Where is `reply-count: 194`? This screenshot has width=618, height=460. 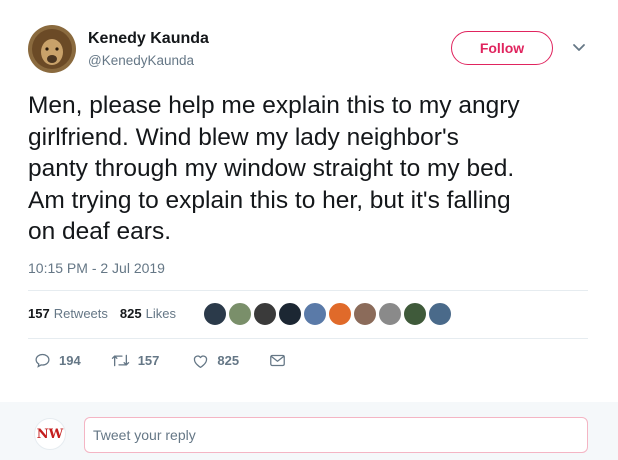
reply-count: 194 is located at coordinates (70, 360).